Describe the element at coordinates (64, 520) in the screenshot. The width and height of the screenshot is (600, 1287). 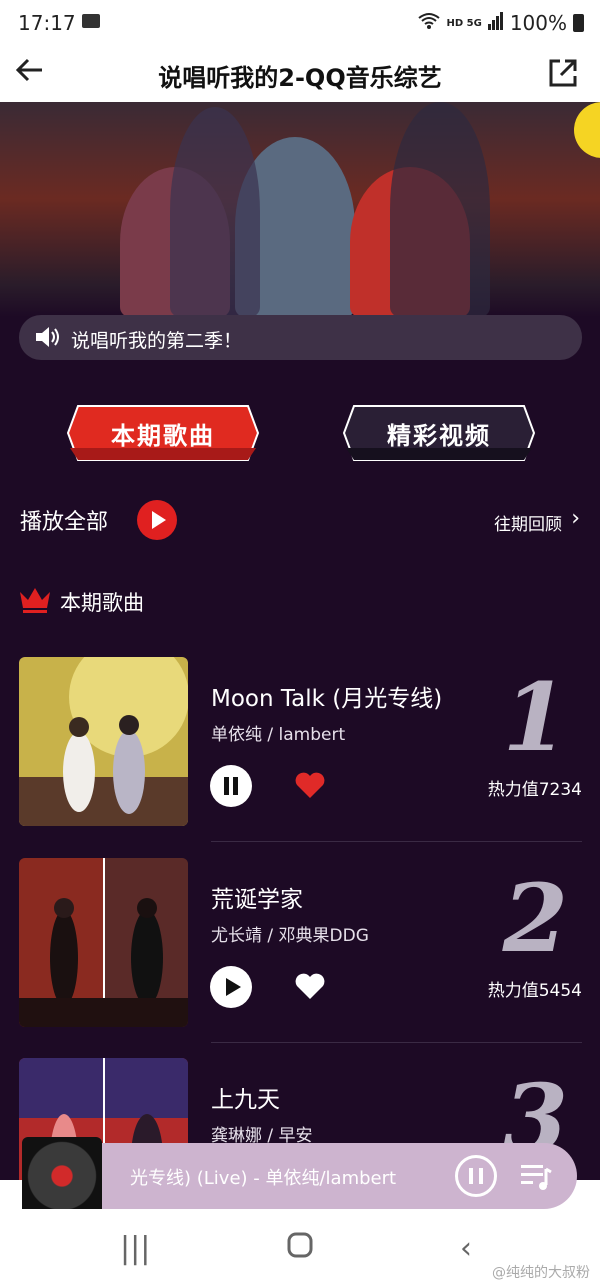
I see `play-all-label: 播放全部` at that location.